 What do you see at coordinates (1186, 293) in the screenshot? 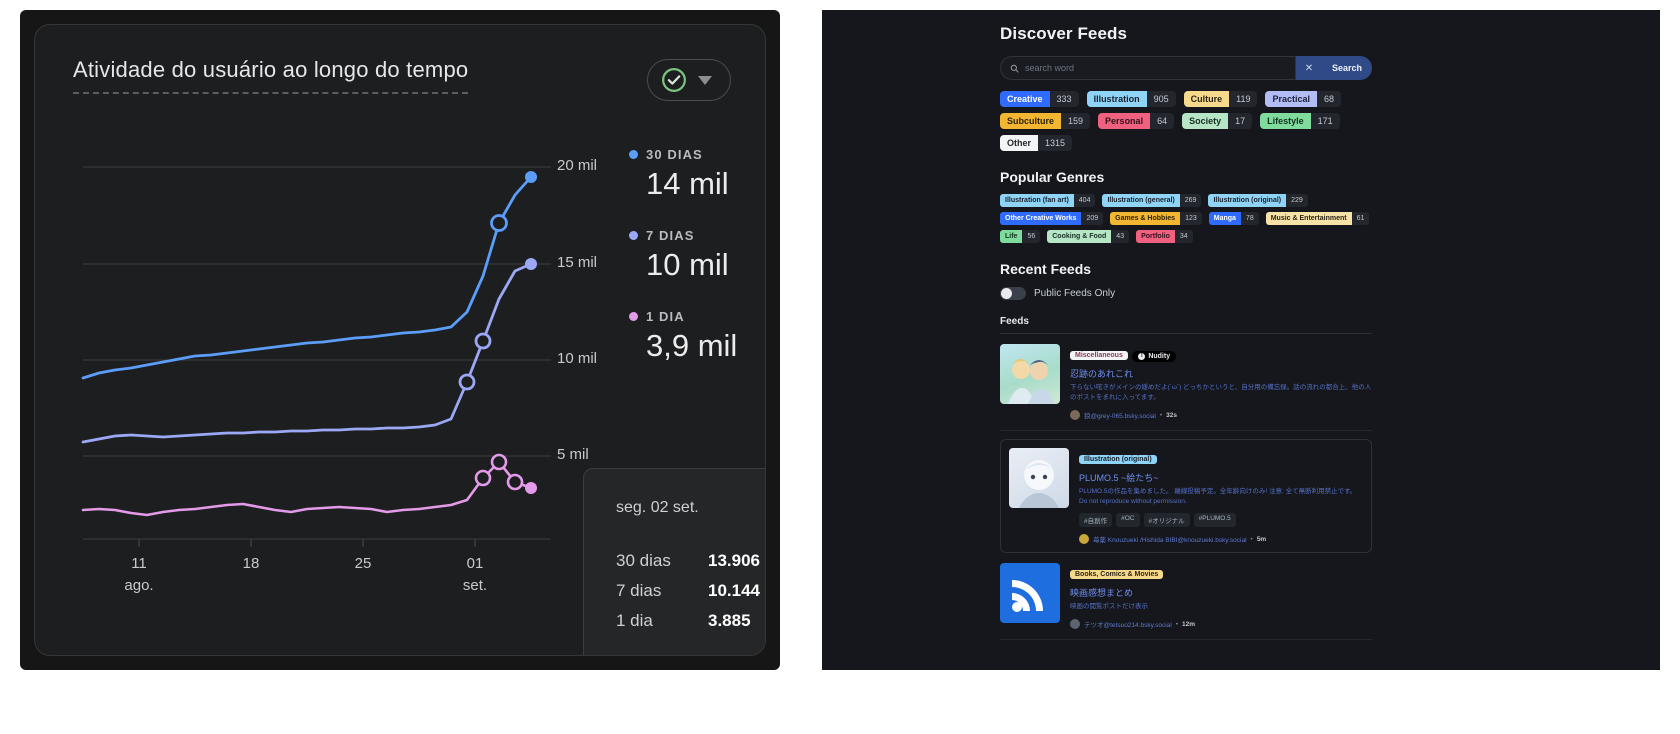
I see `public-feeds-toggle-row: Public Feeds Only` at bounding box center [1186, 293].